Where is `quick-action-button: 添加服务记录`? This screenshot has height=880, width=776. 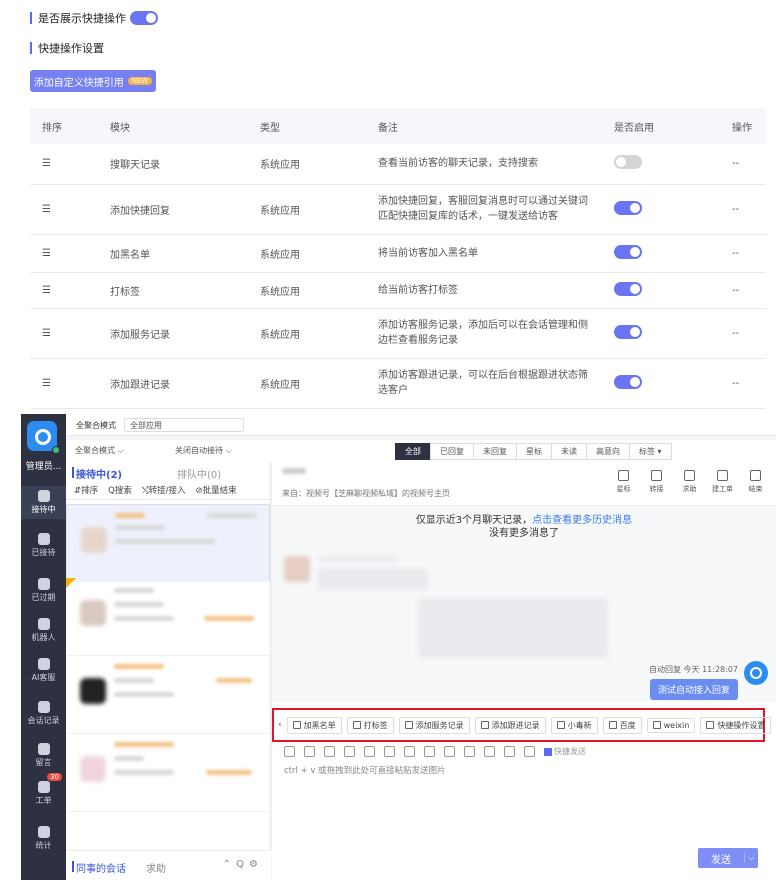 quick-action-button: 添加服务记录 is located at coordinates (434, 725).